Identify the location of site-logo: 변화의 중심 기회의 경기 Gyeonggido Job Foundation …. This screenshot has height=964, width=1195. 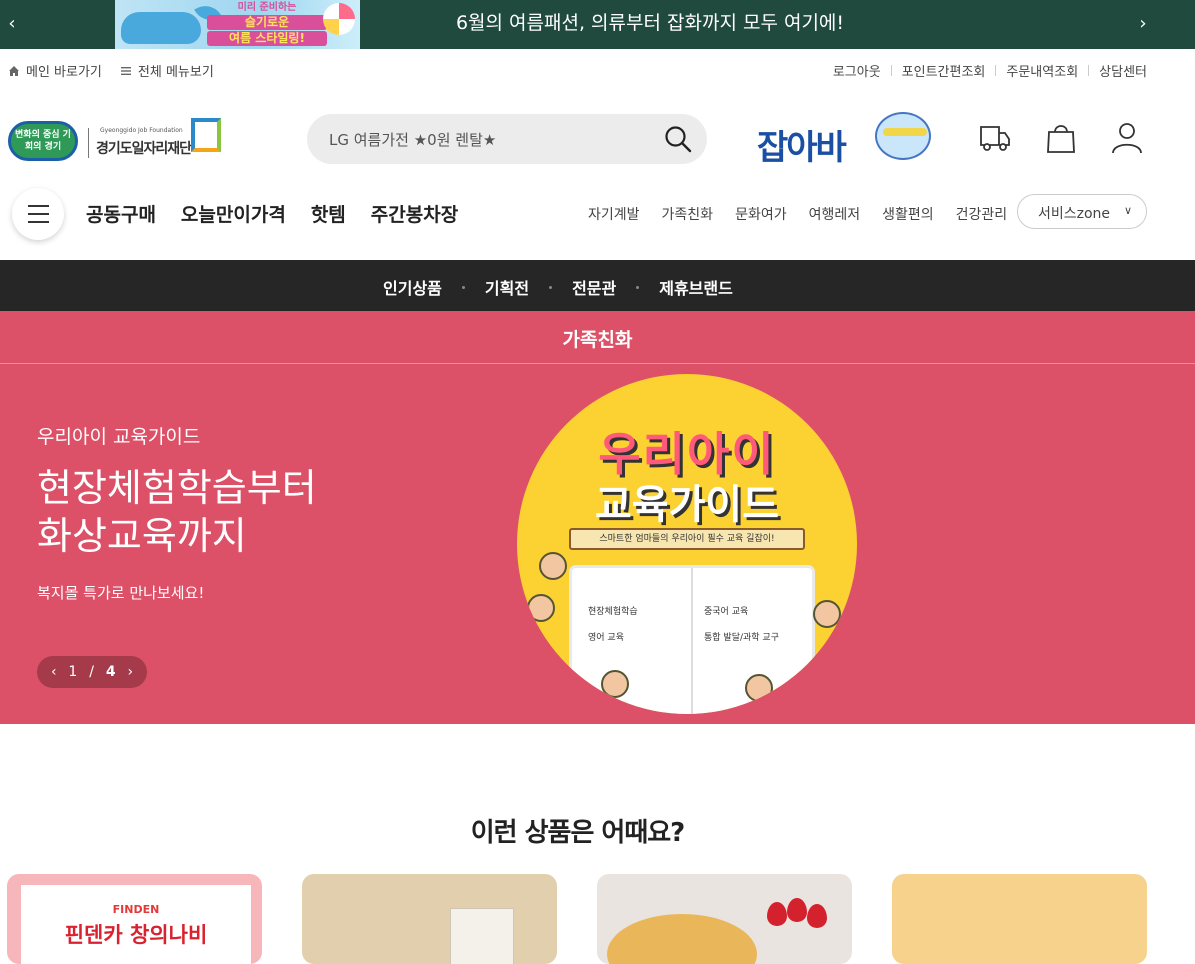
(115, 142).